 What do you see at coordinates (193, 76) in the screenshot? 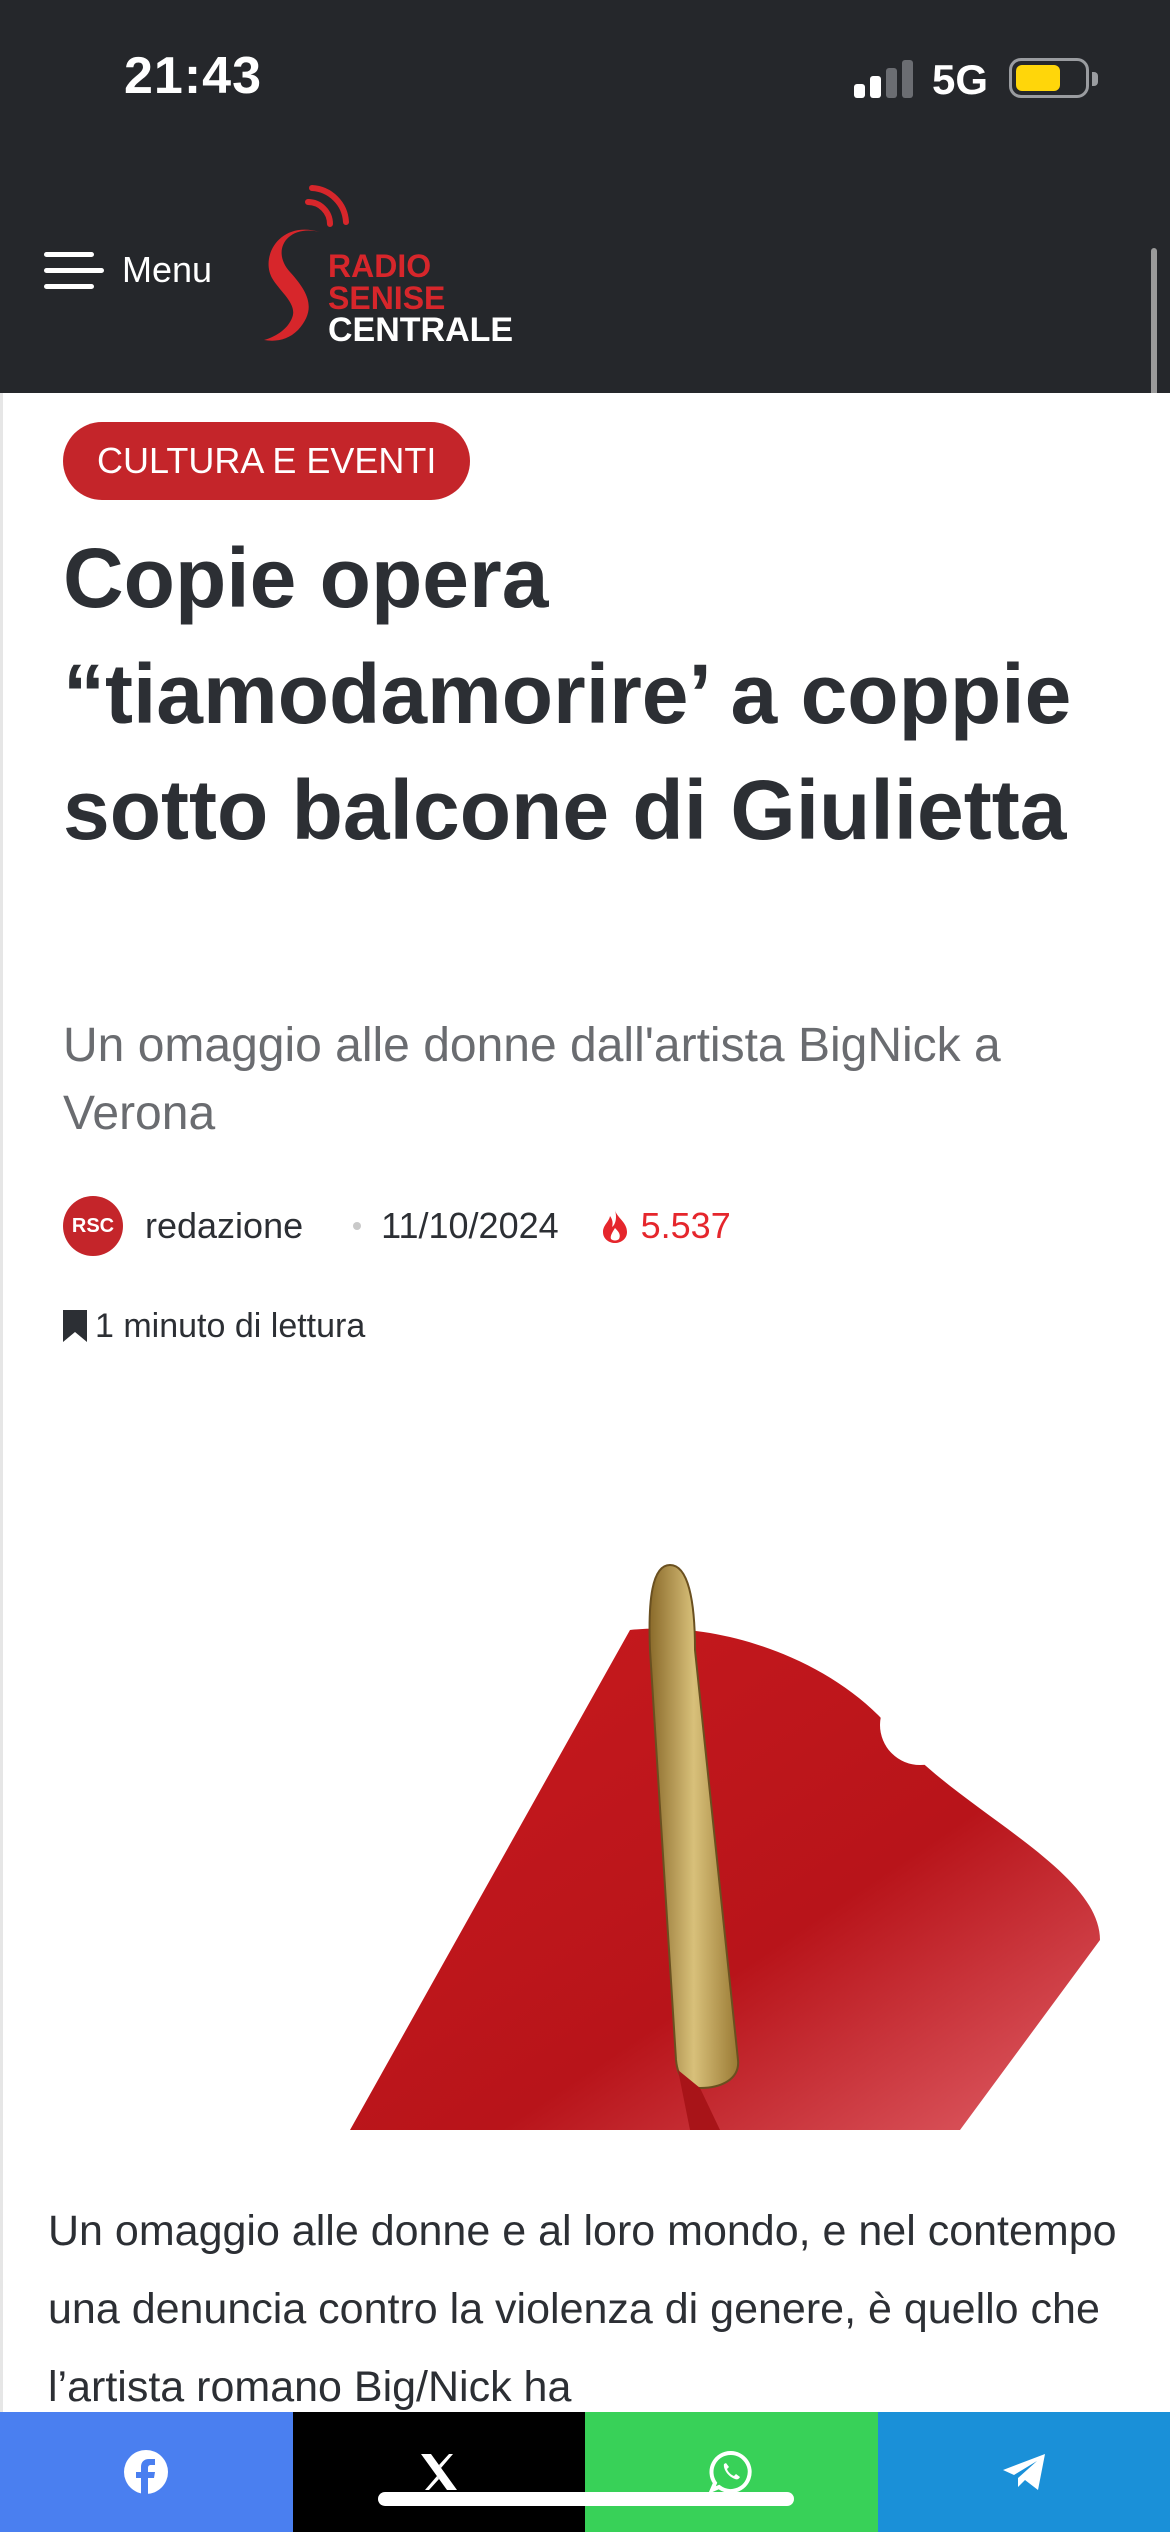
I see `status-time: 21:43` at bounding box center [193, 76].